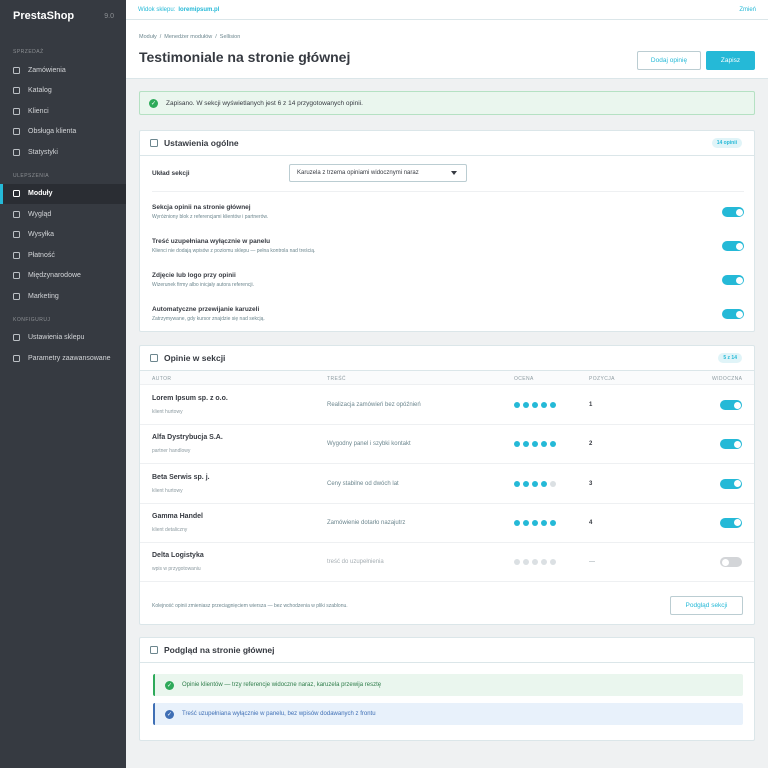  I want to click on card-header: Ustawienia ogólne 14 opinii, so click(447, 143).